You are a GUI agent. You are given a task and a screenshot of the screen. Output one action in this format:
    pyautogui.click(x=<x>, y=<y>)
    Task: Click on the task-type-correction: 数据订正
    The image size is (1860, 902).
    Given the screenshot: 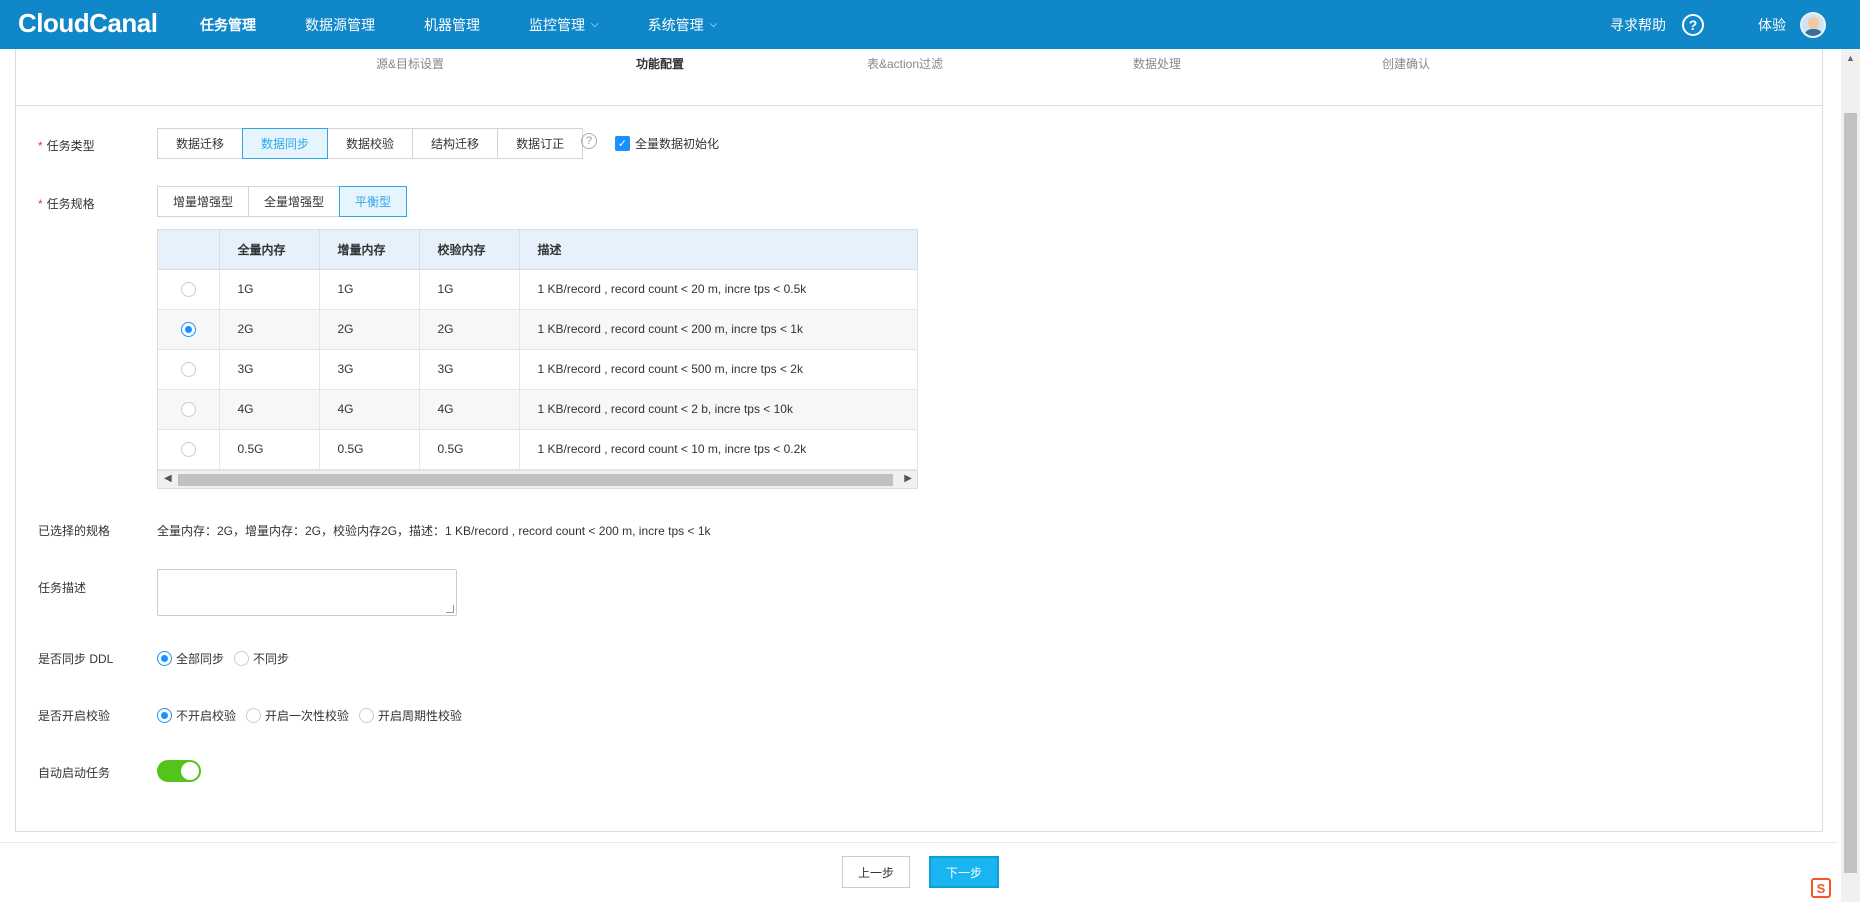 What is the action you would take?
    pyautogui.click(x=540, y=143)
    